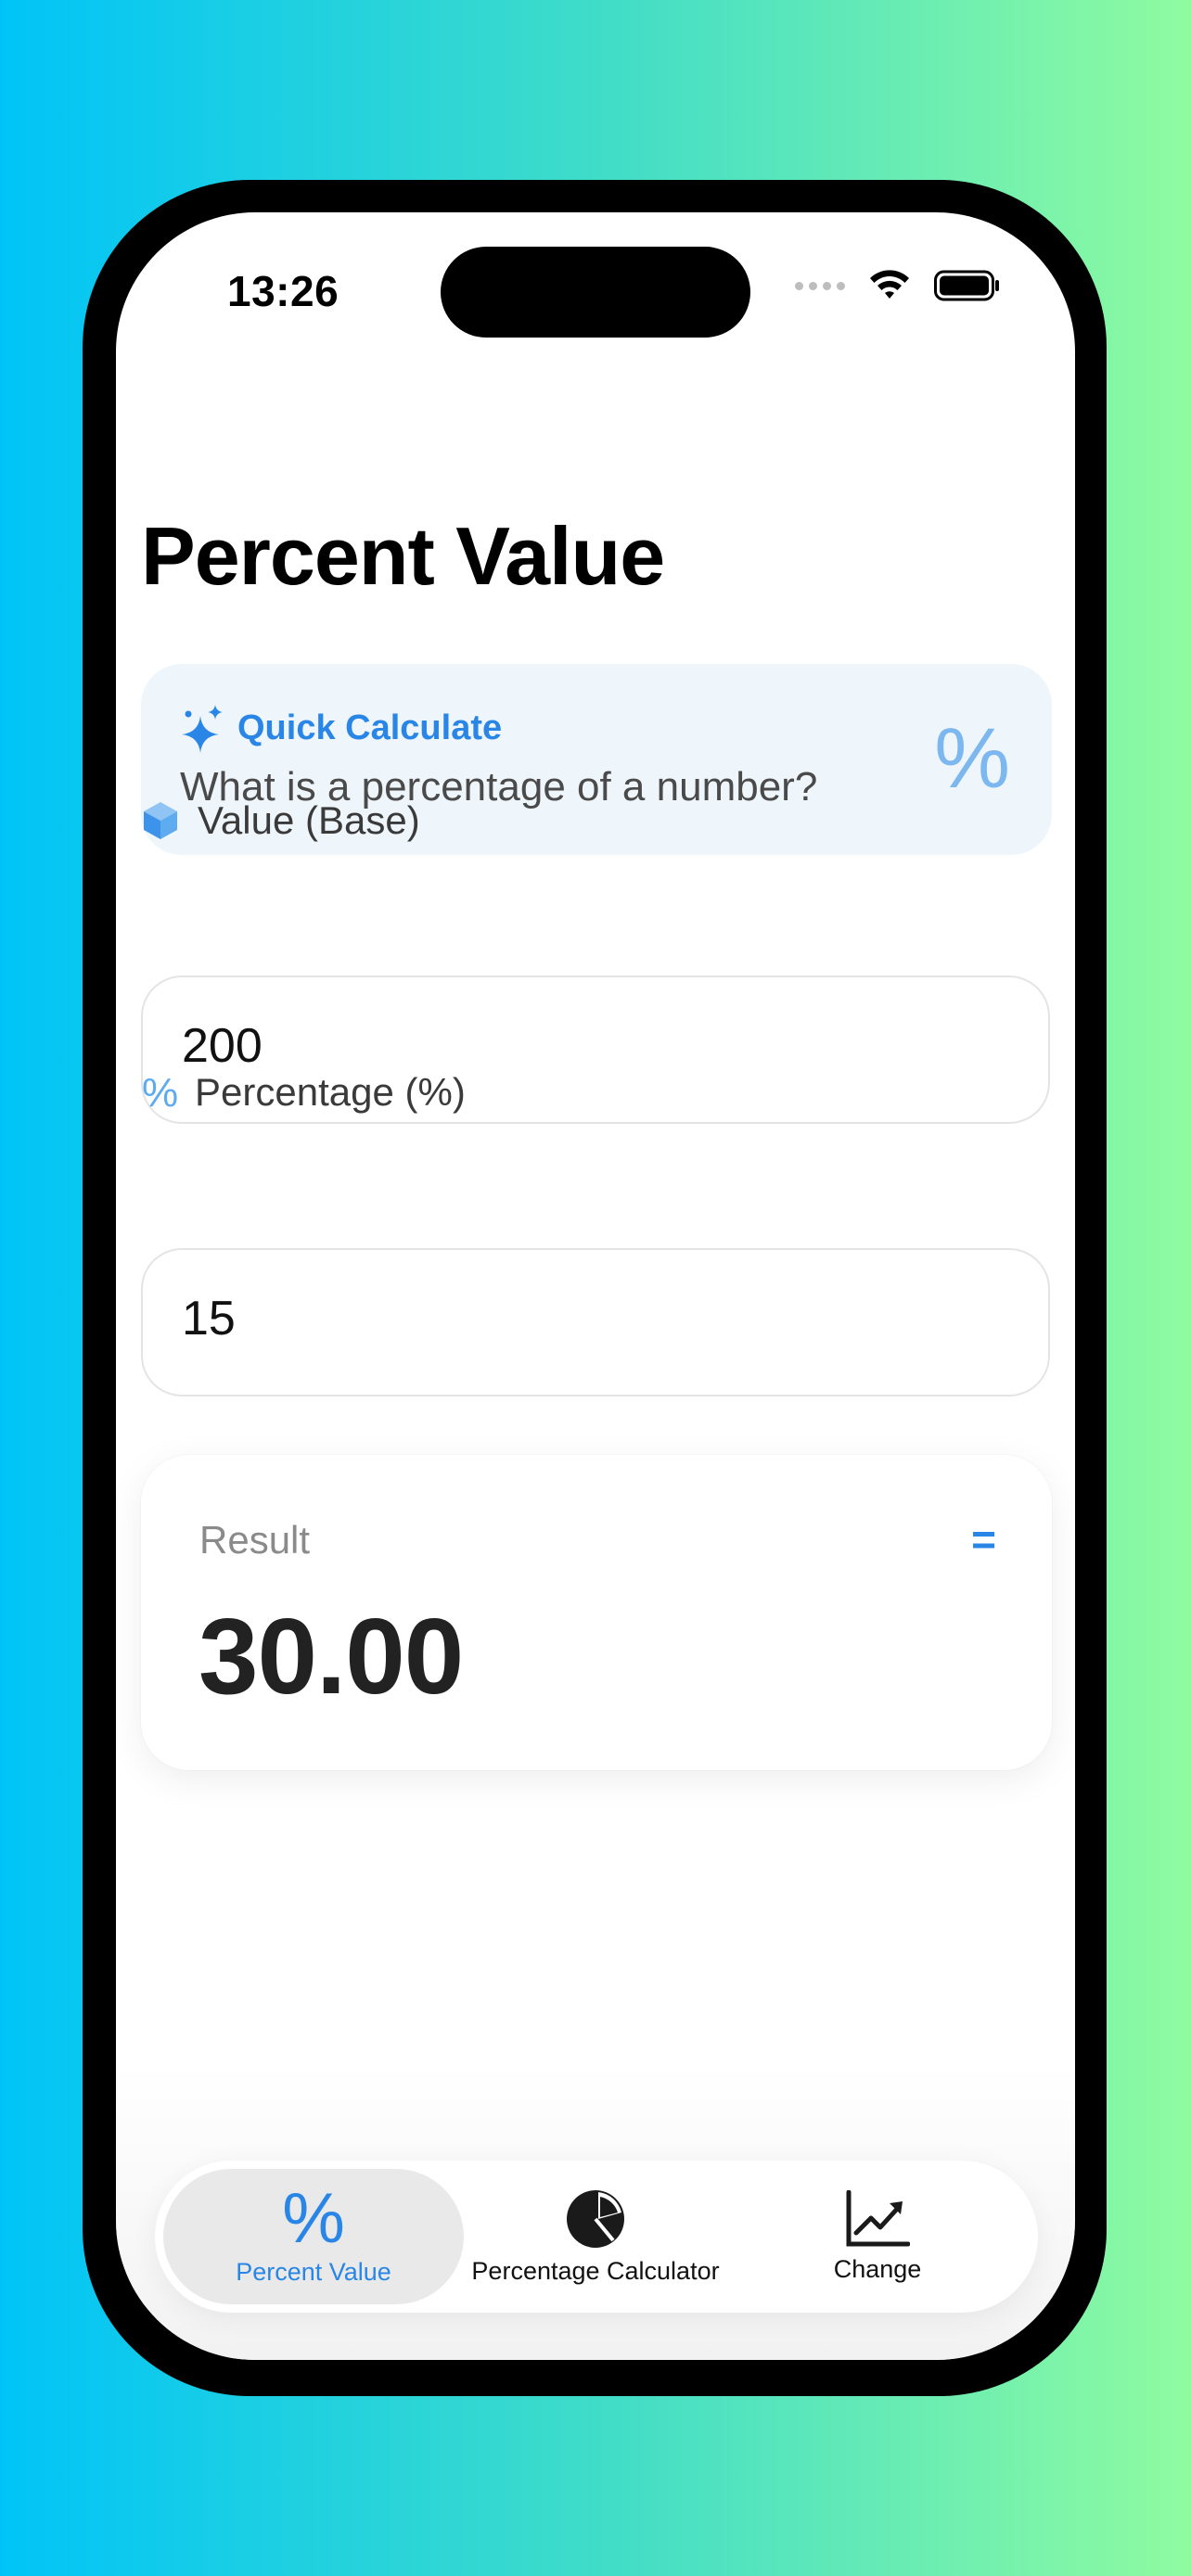 The height and width of the screenshot is (2576, 1191). Describe the element at coordinates (370, 727) in the screenshot. I see `quick-calculate-title: Quick Calculate` at that location.